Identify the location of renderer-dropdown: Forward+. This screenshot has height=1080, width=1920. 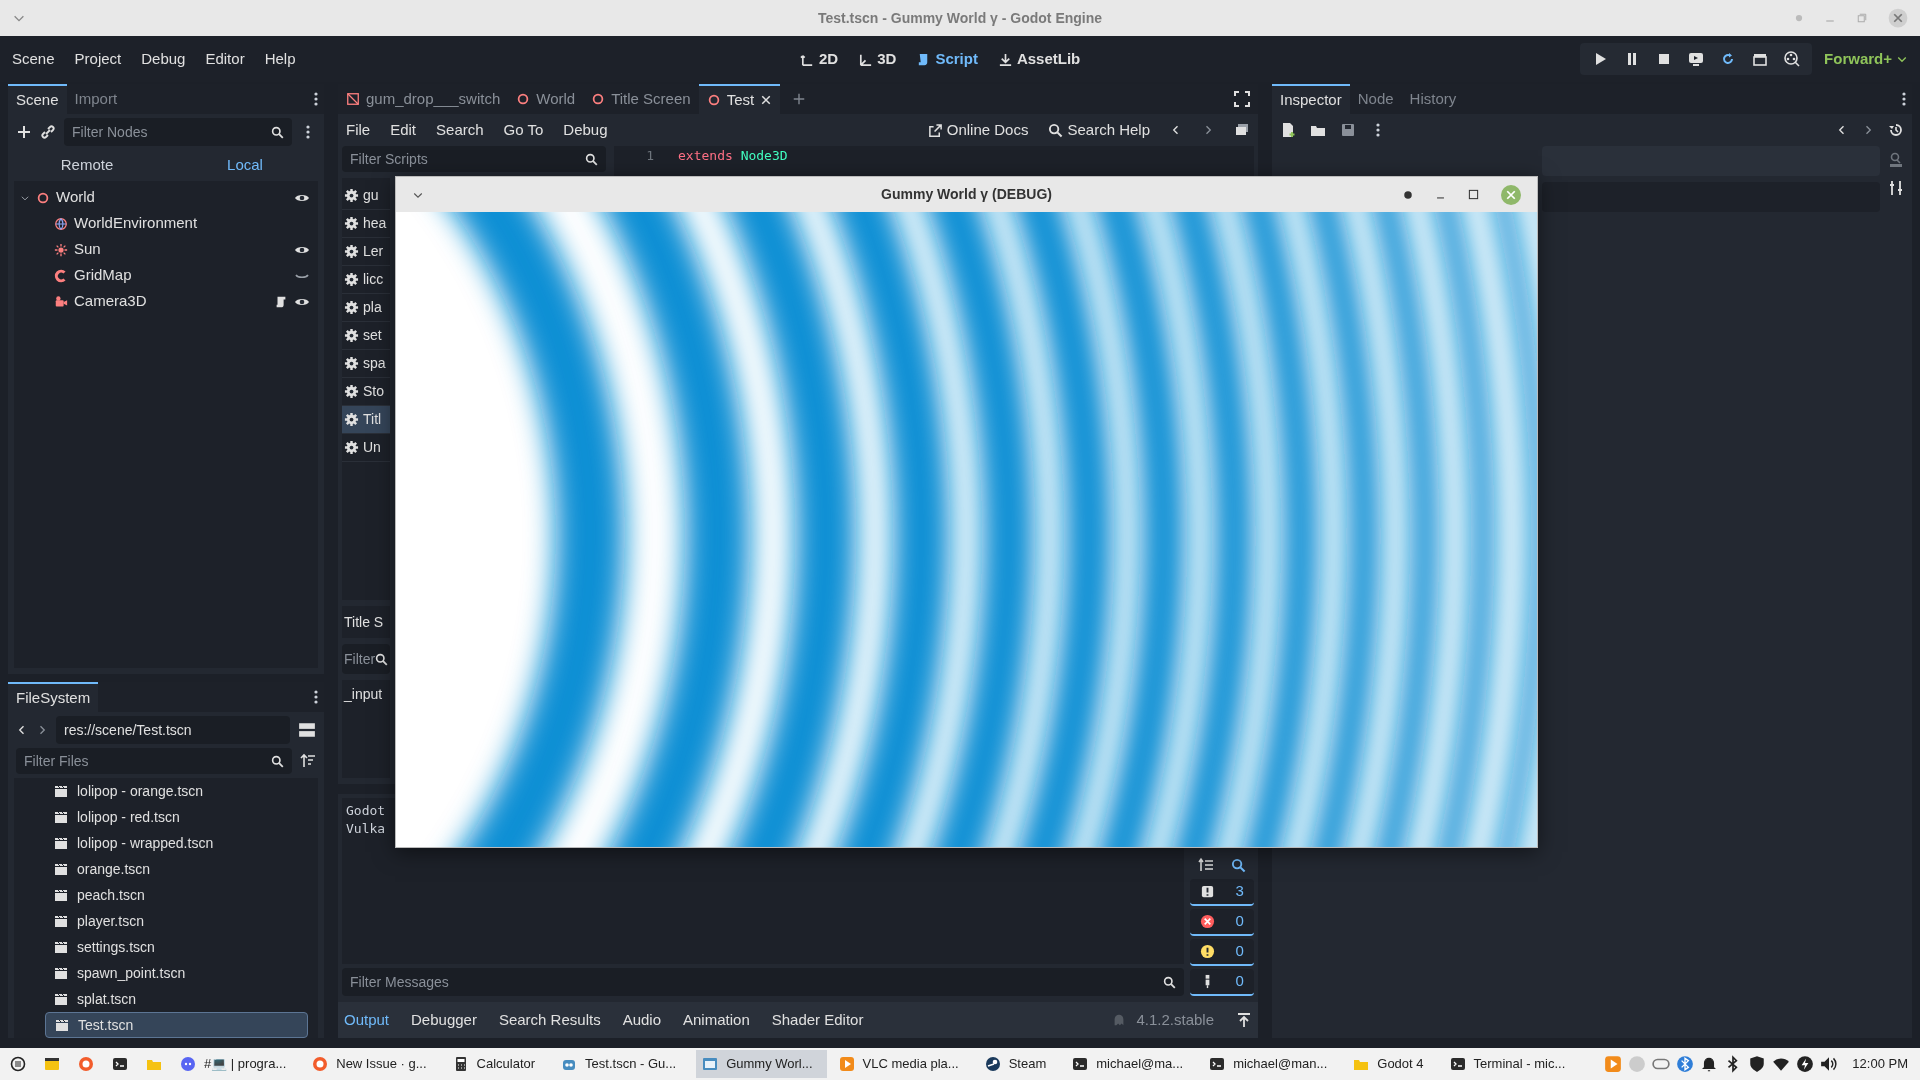
(1866, 59).